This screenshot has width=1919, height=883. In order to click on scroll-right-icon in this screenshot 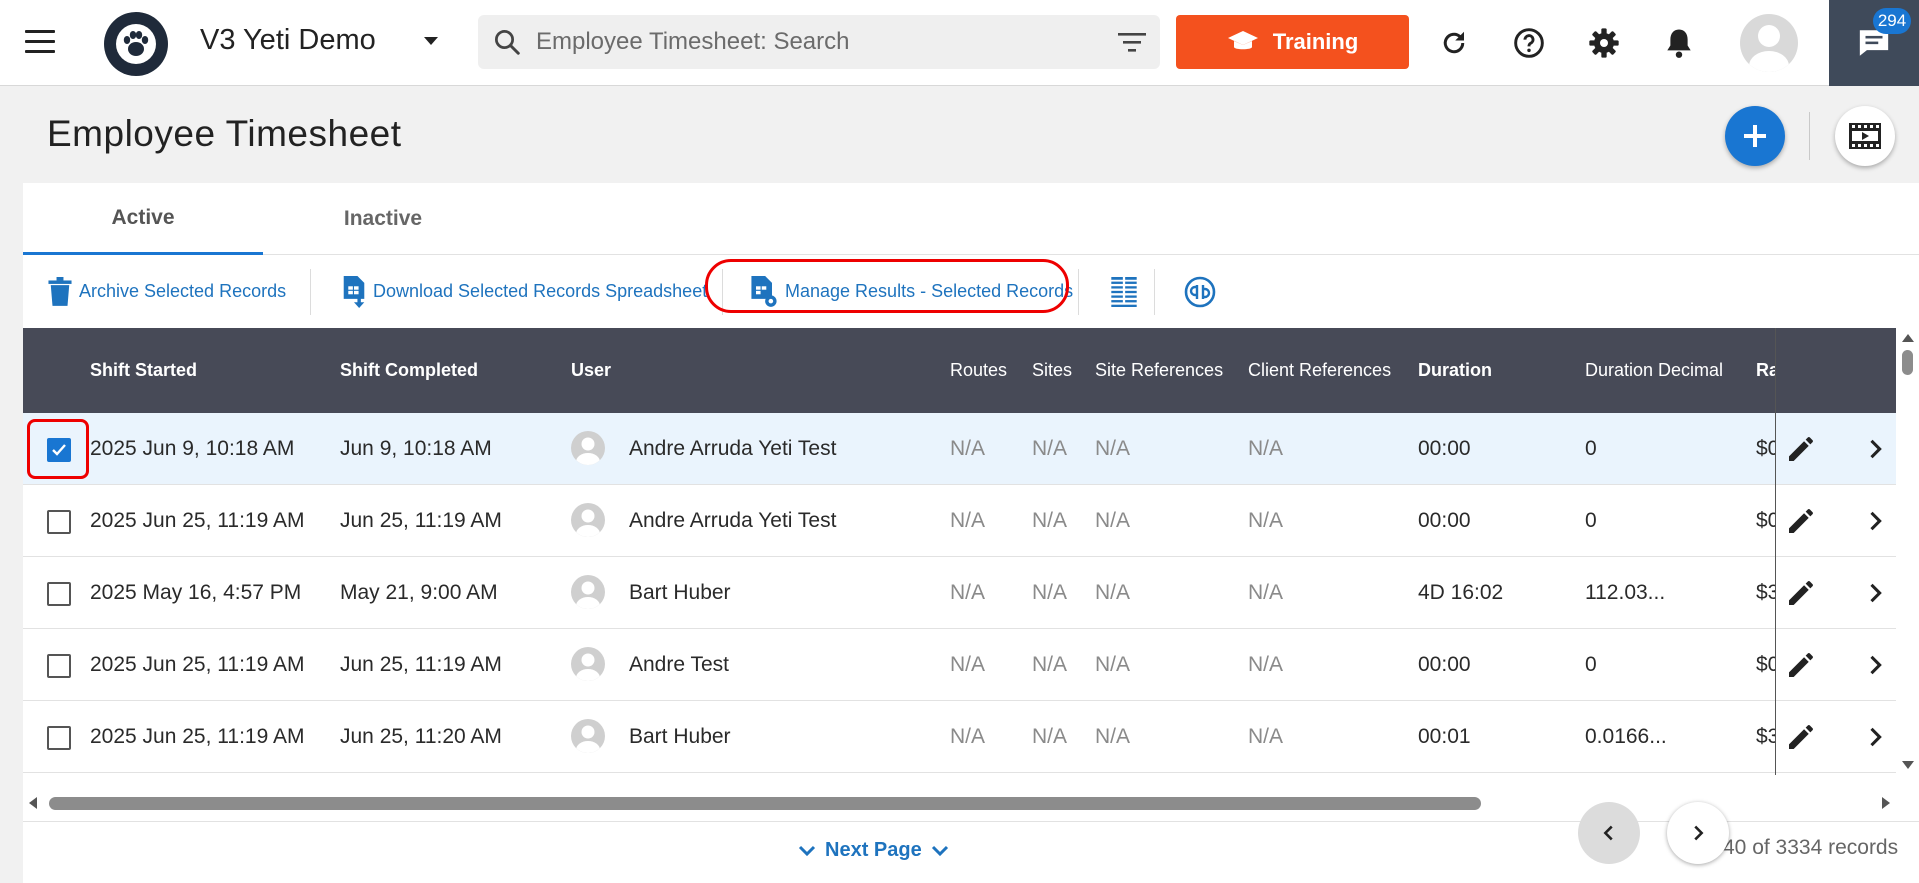, I will do `click(1886, 803)`.